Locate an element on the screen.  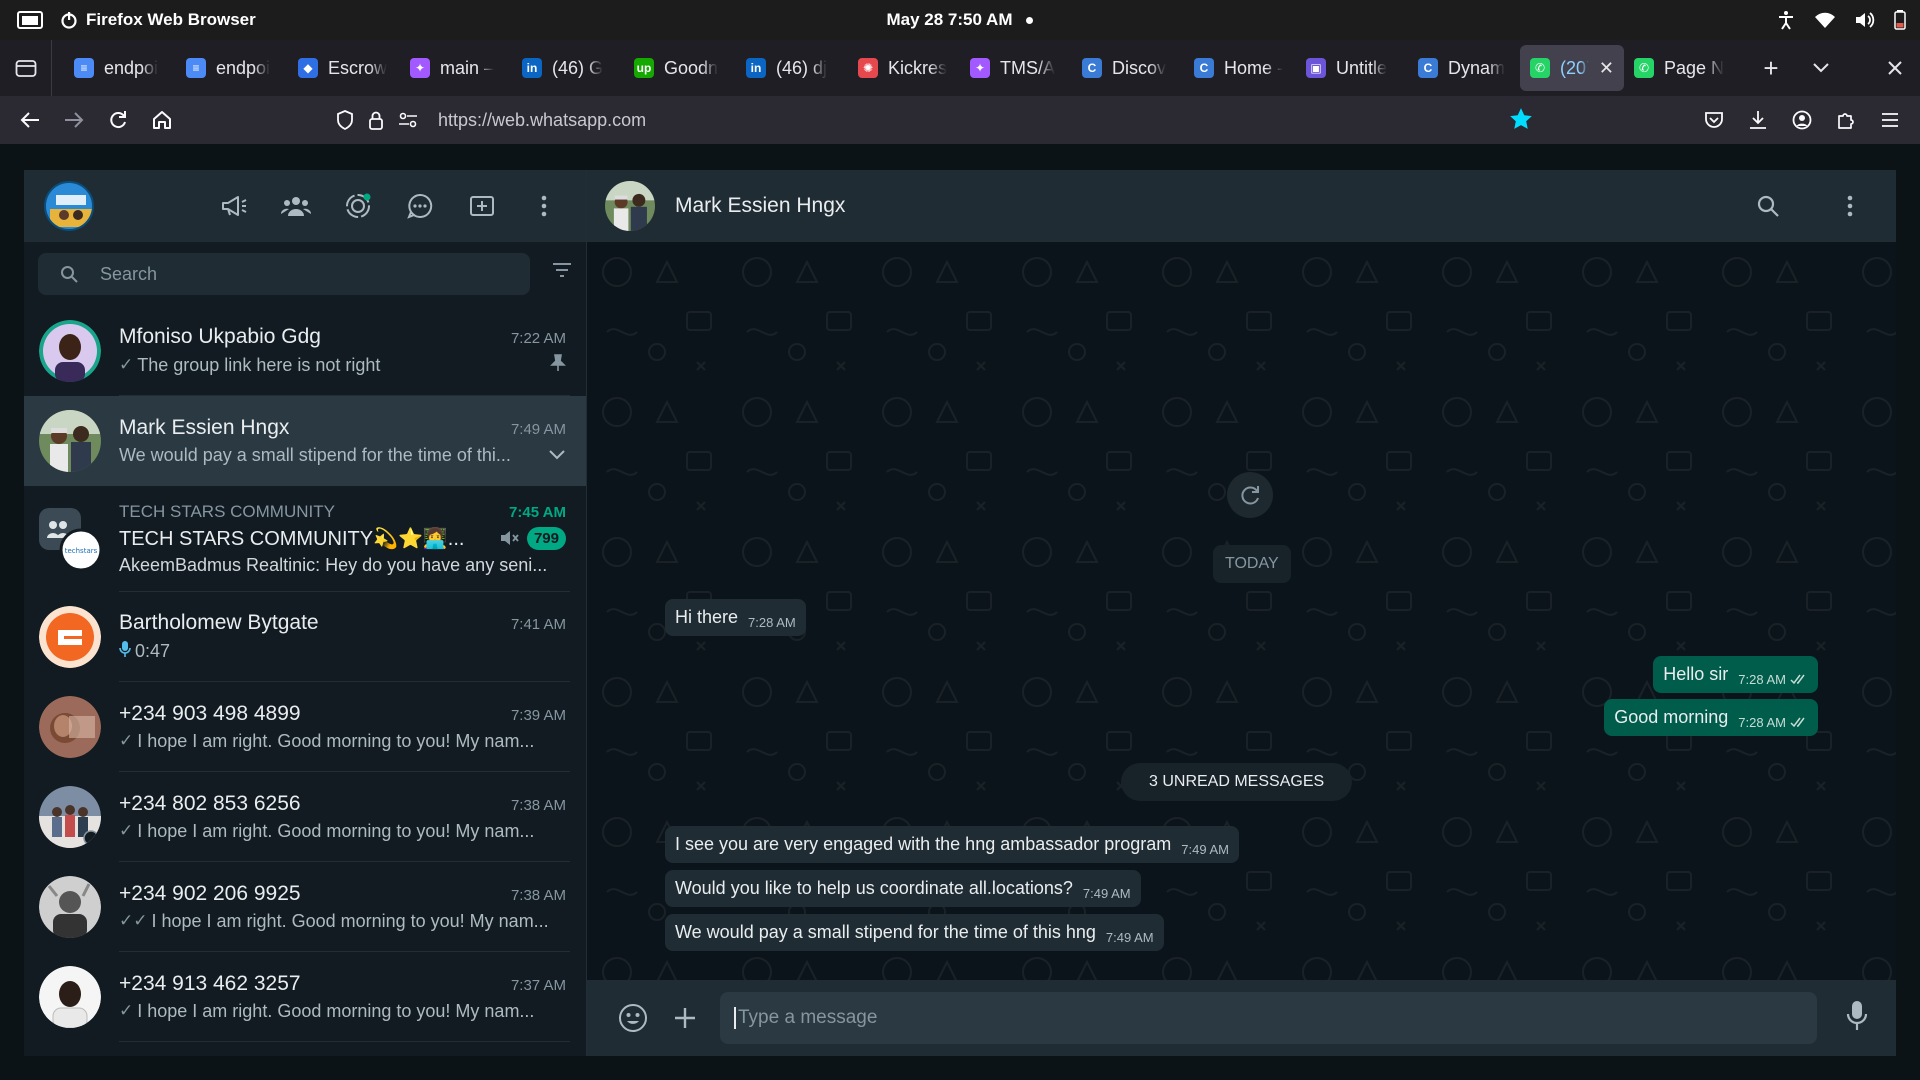
system-tray is located at coordinates (1841, 20).